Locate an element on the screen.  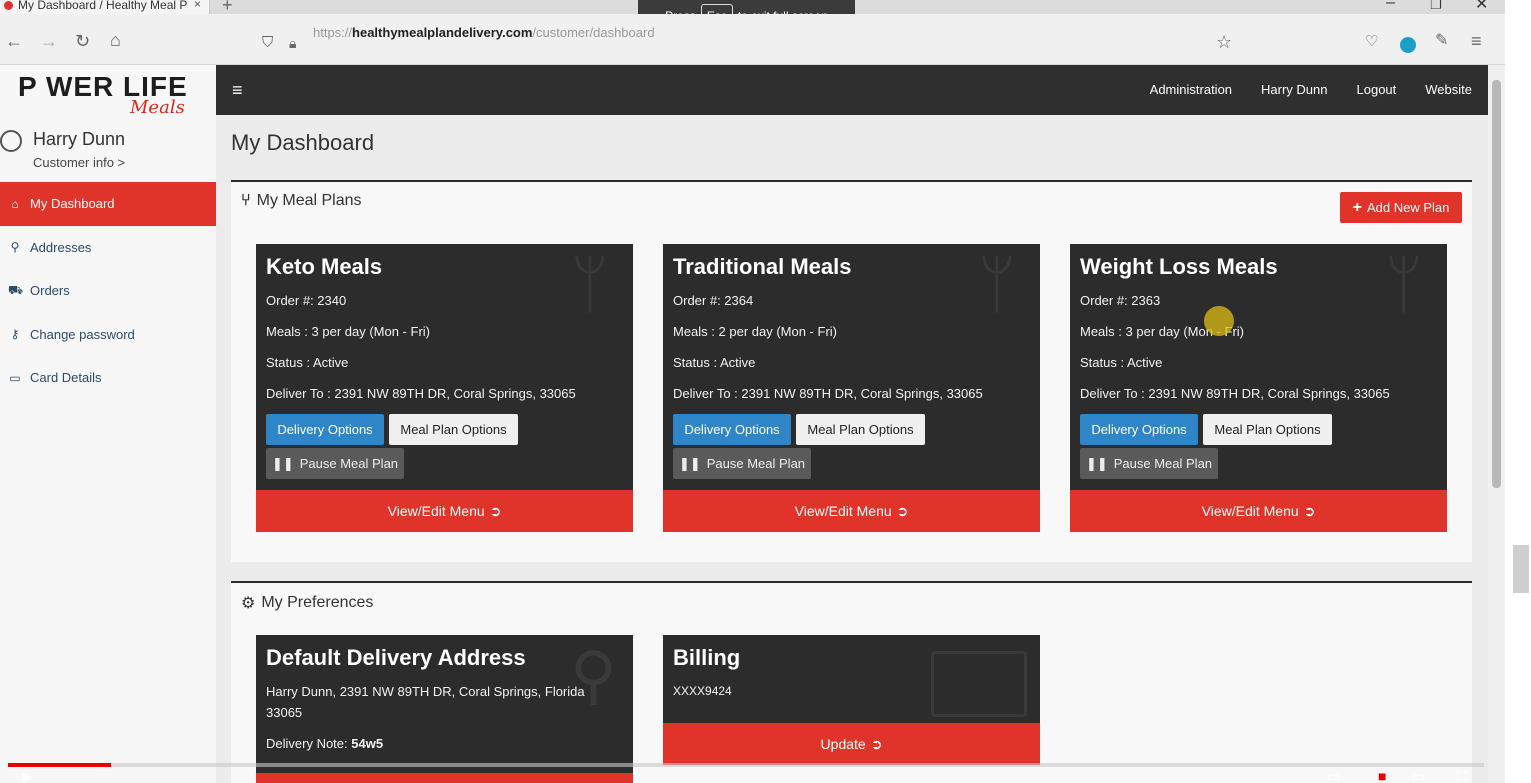
eyedropper-icon: ✎ is located at coordinates (1441, 41).